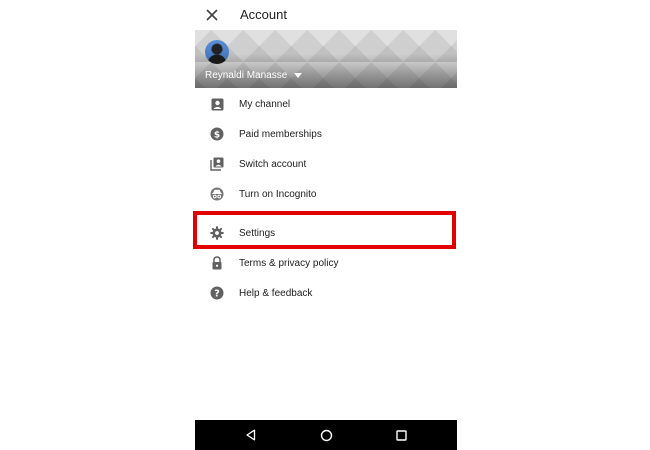 Image resolution: width=650 pixels, height=450 pixels. I want to click on account-banner: Reynaldi Manasse, so click(326, 59).